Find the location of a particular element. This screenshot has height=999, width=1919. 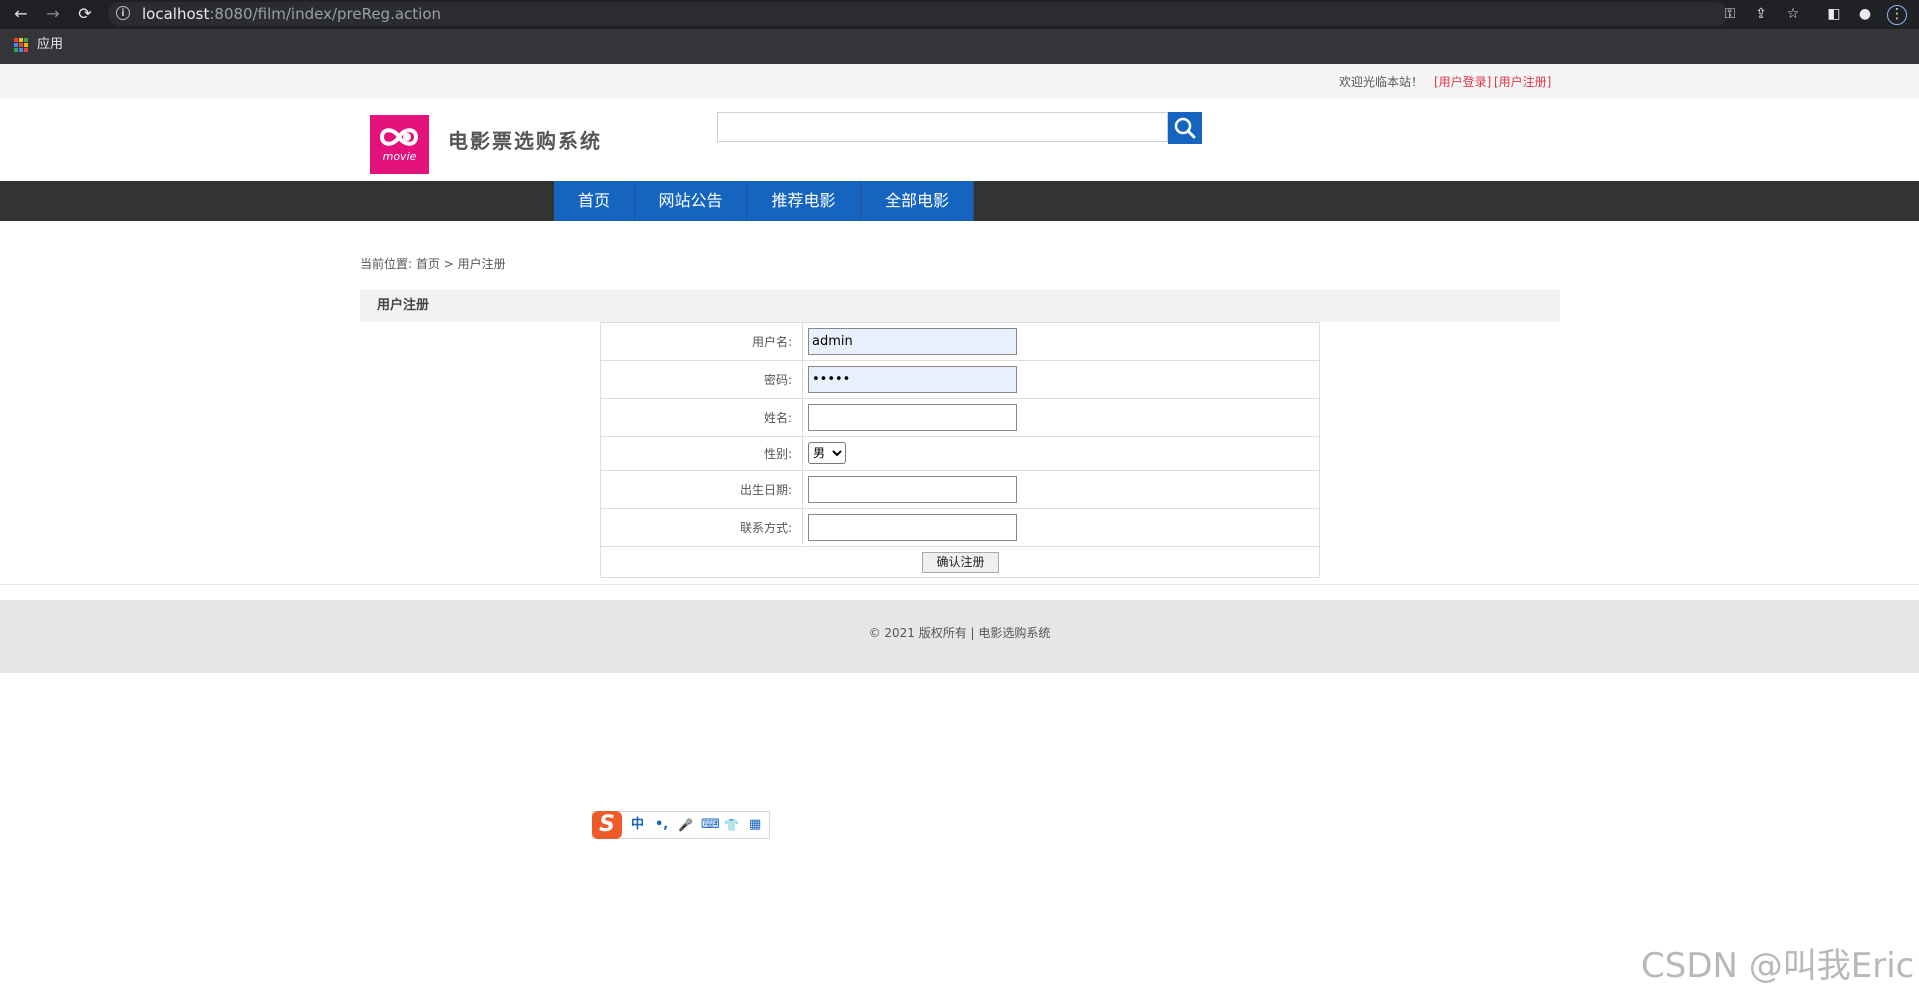

nav-home: 首页 is located at coordinates (594, 201).